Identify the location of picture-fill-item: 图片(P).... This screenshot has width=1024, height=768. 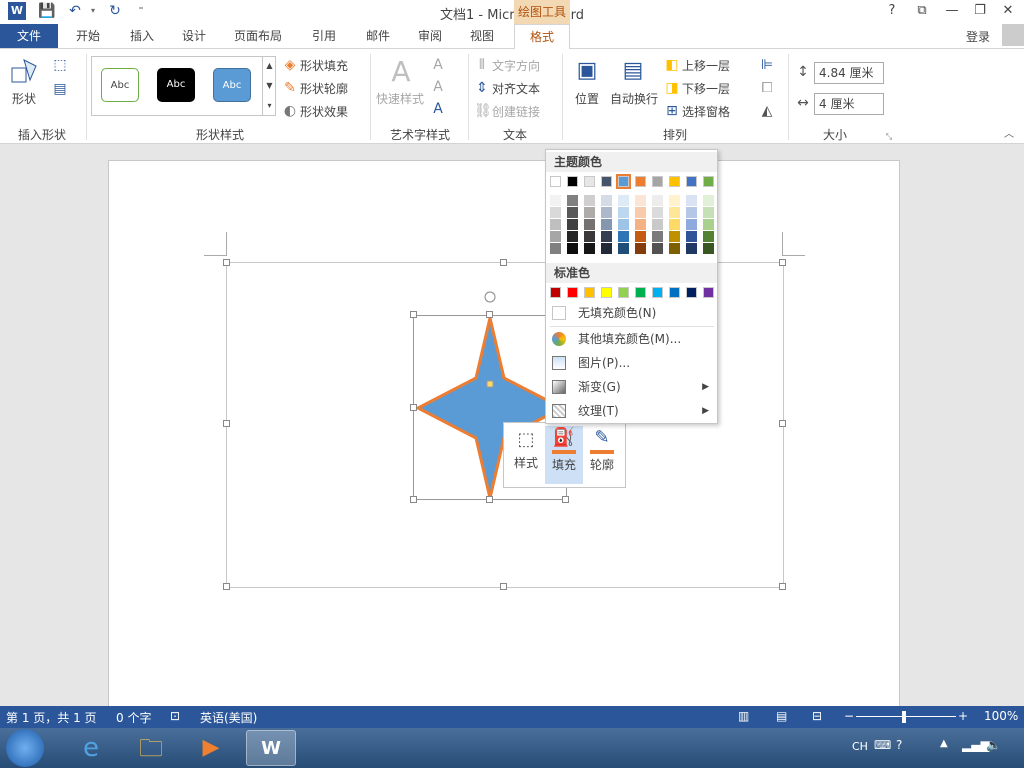
(631, 363).